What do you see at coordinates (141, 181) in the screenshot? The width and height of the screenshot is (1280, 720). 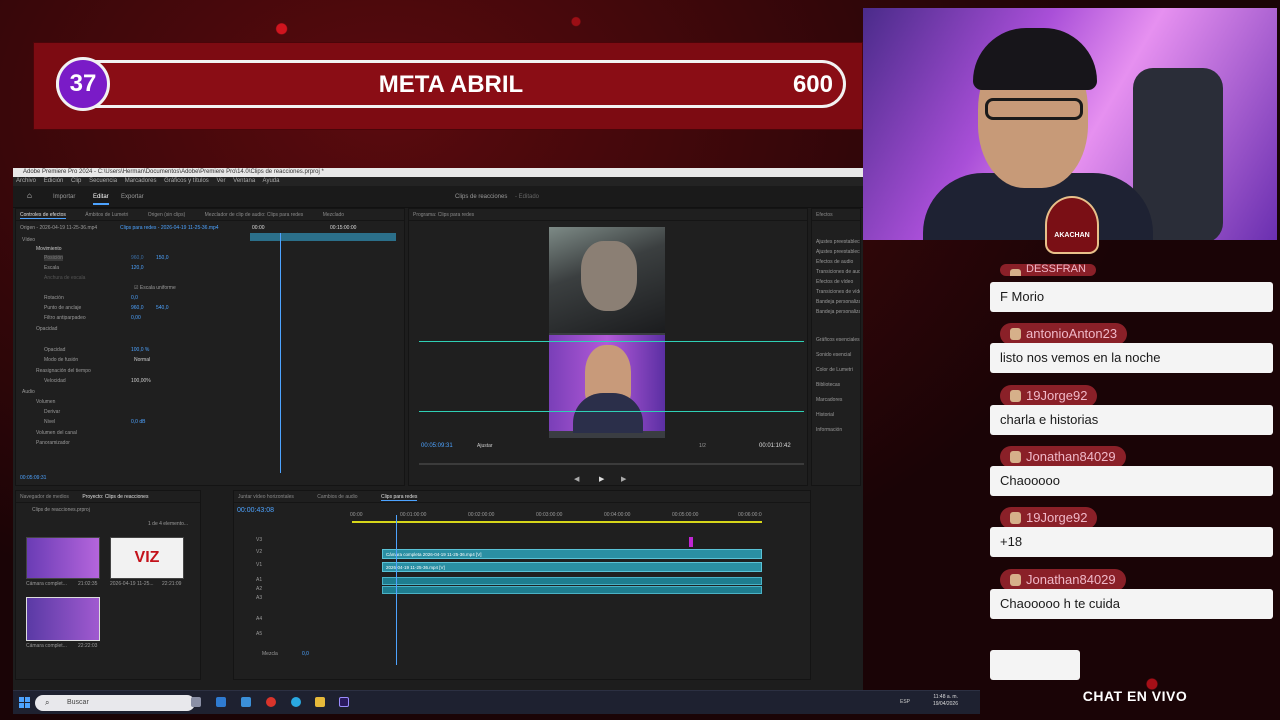 I see `menu-marcadores: Marcadores` at bounding box center [141, 181].